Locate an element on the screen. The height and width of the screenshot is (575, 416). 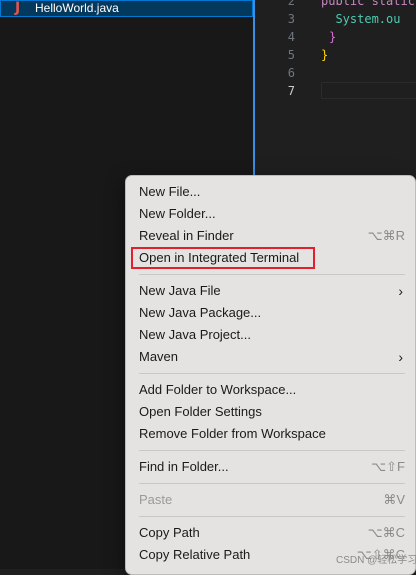
shortcut-label: ⌥⌘C is located at coordinates (386, 532).